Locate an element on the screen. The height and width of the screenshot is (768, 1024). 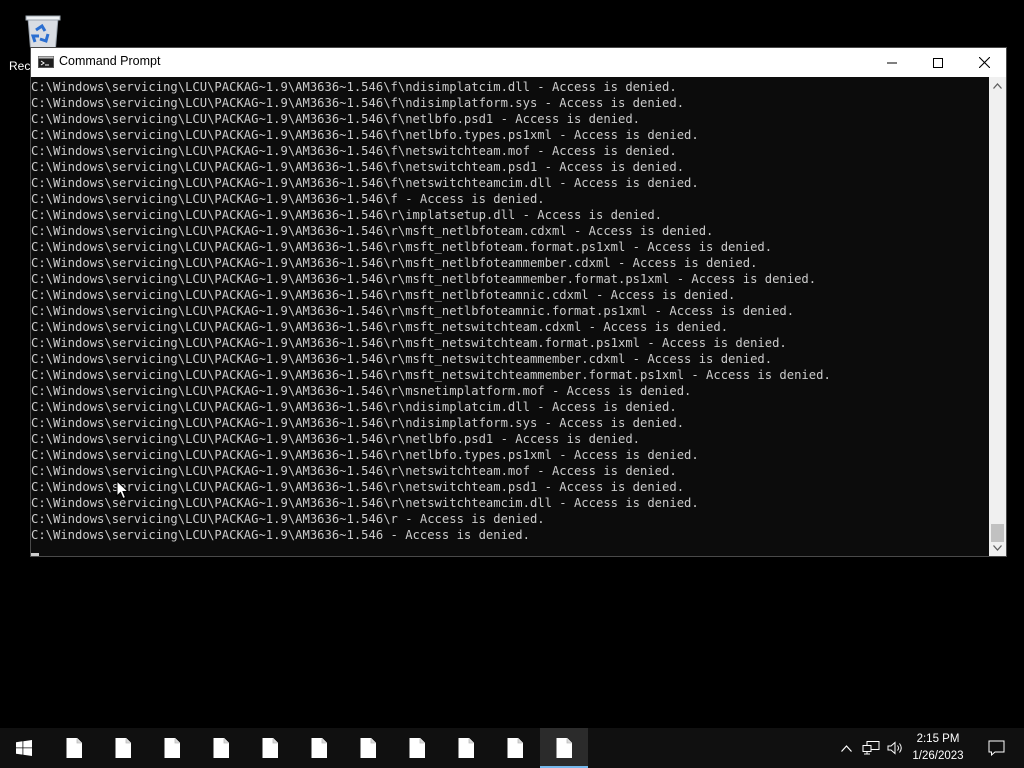
show-hidden-icons-button is located at coordinates (846, 748).